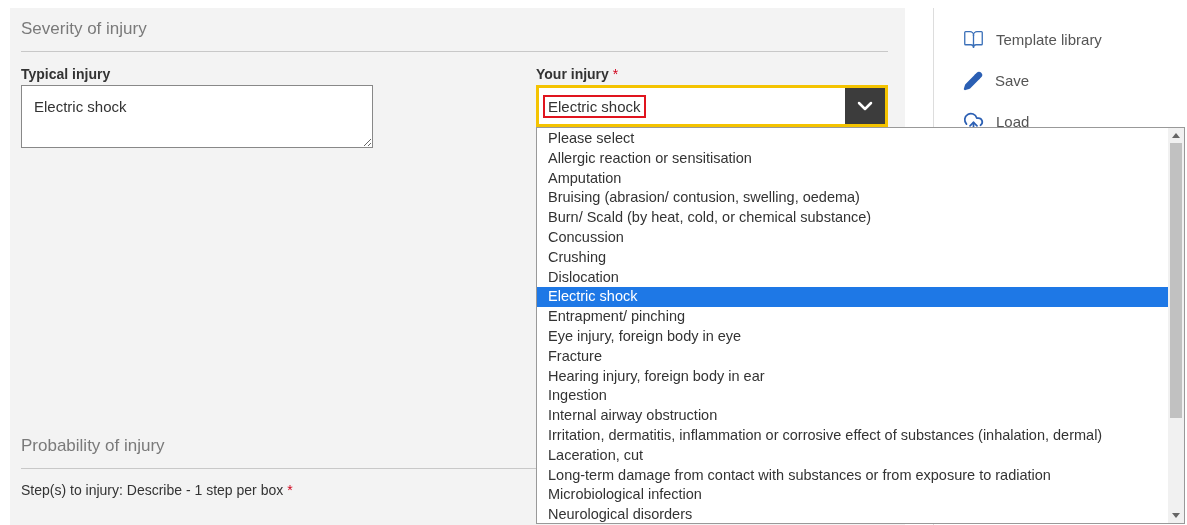 This screenshot has width=1187, height=525. Describe the element at coordinates (973, 80) in the screenshot. I see `pencil-icon` at that location.